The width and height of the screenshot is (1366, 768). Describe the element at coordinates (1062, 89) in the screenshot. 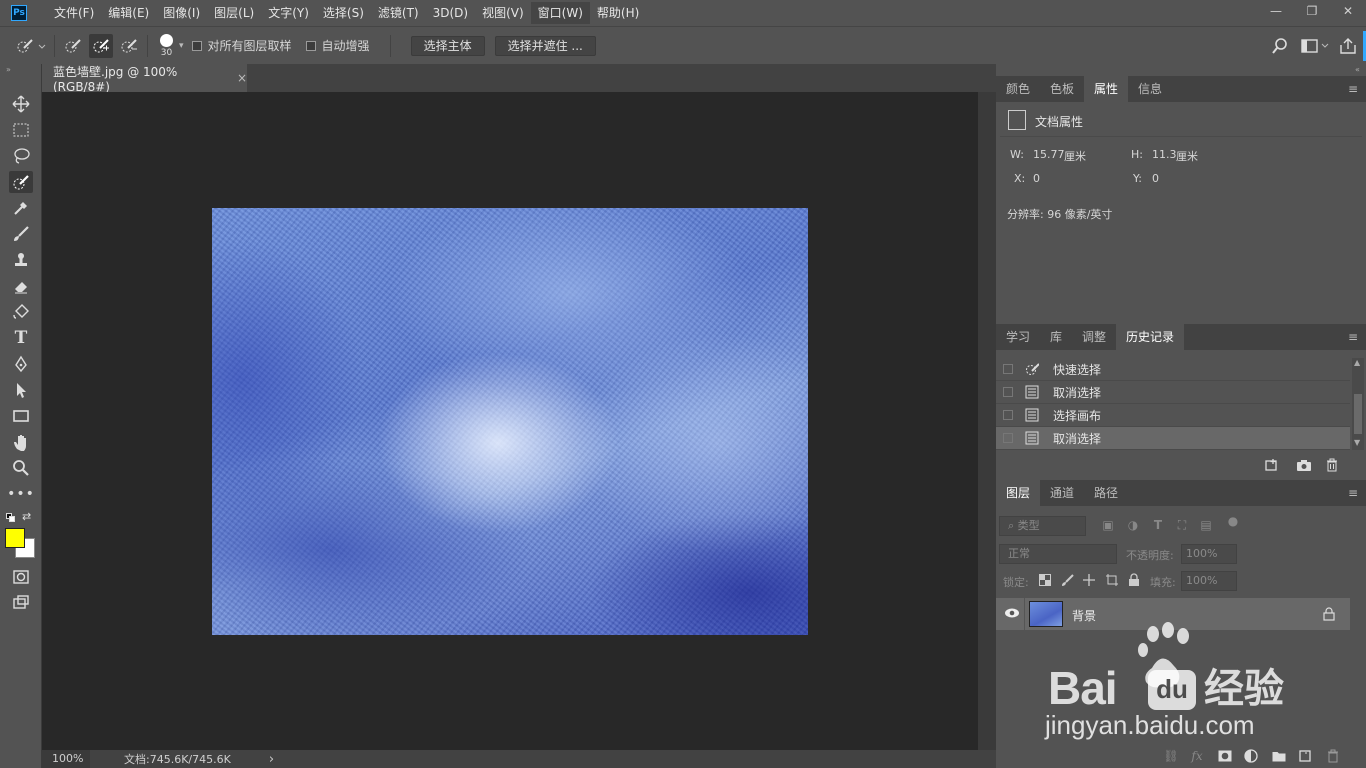

I see `tab-swatches: 色板` at that location.